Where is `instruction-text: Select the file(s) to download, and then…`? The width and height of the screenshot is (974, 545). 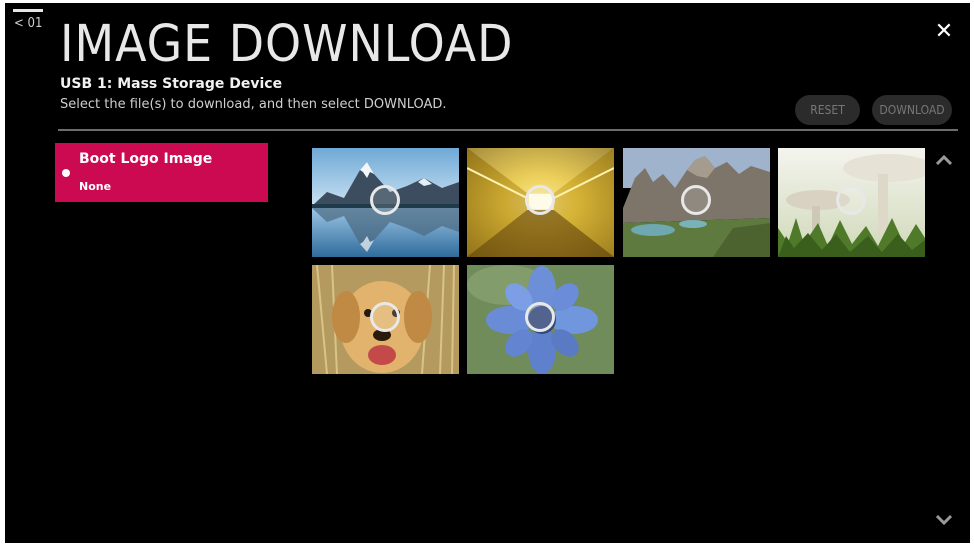 instruction-text: Select the file(s) to download, and then… is located at coordinates (253, 104).